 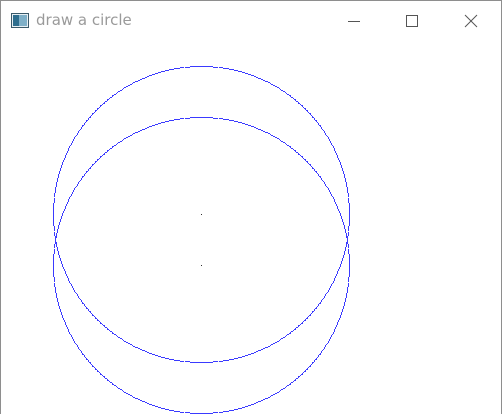 I want to click on title-bar: draw a circle, so click(x=251, y=21).